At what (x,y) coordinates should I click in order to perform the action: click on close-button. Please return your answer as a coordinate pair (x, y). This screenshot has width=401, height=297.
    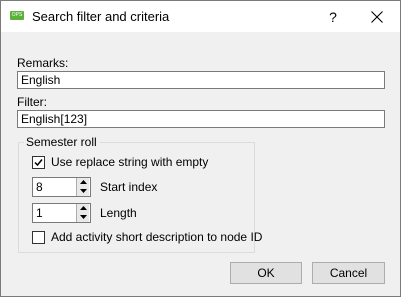
    Looking at the image, I should click on (377, 17).